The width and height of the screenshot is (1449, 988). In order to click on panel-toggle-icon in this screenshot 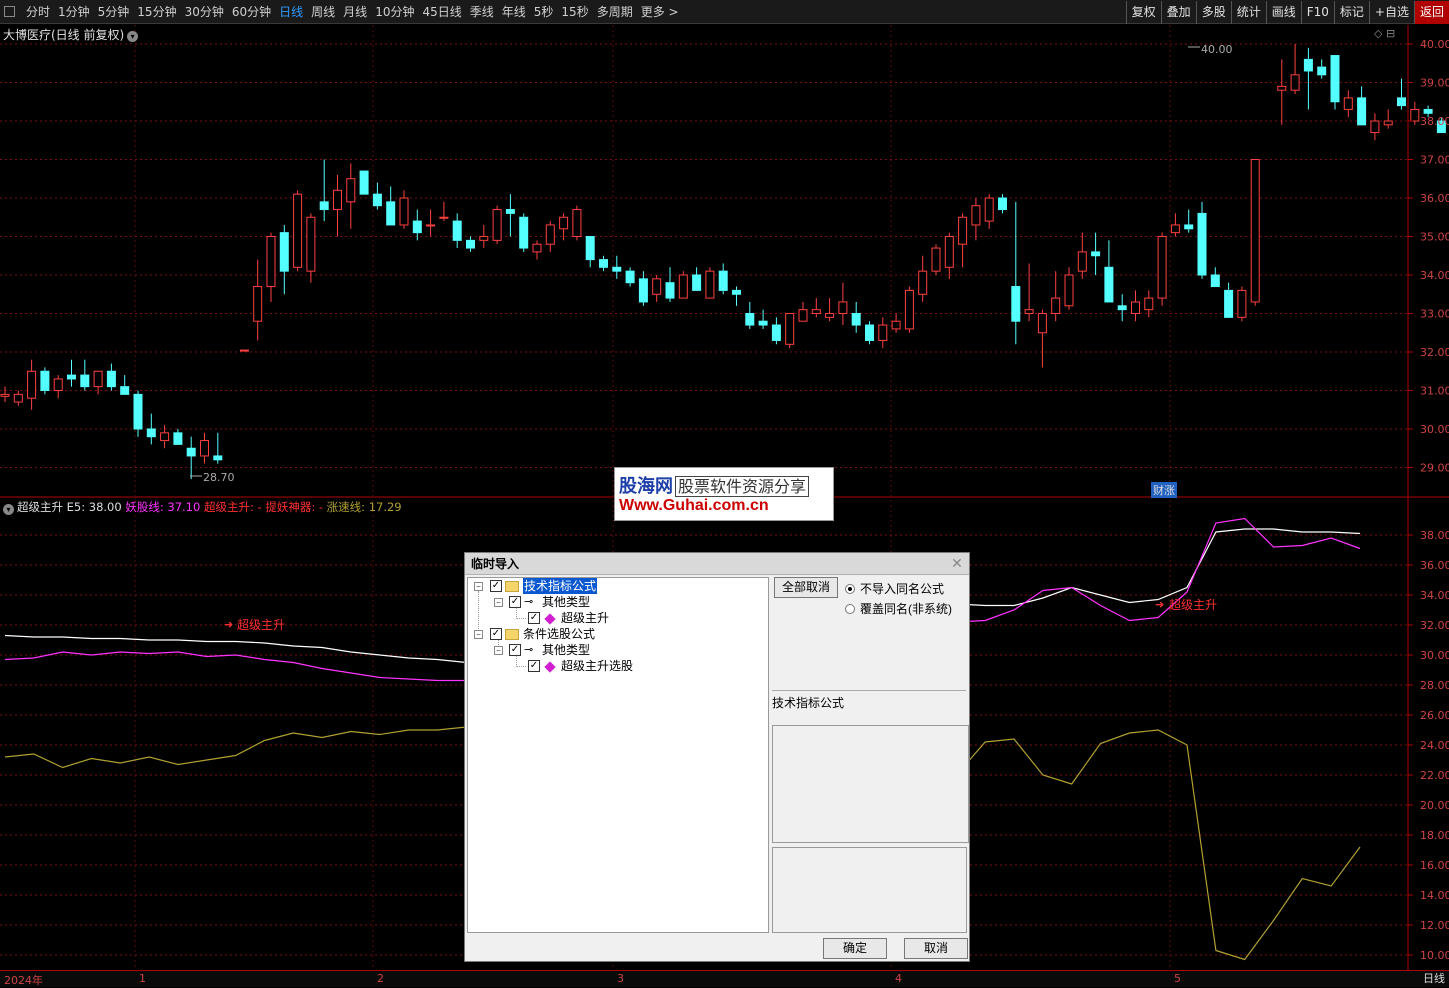, I will do `click(9, 11)`.